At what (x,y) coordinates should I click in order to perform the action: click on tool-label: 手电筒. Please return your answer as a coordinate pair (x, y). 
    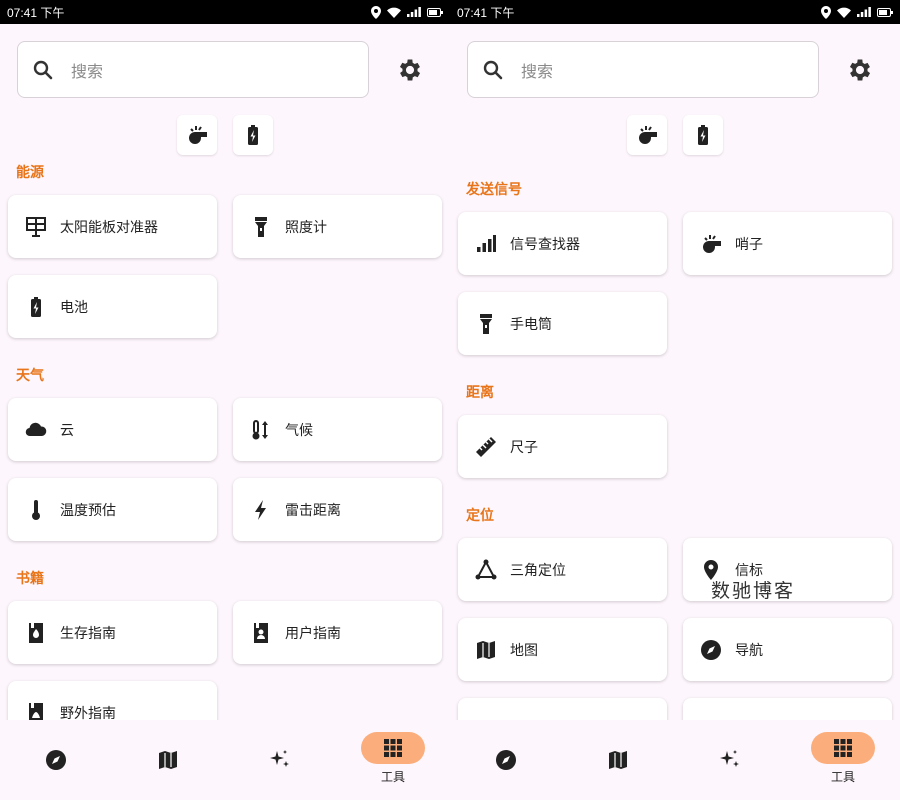
    Looking at the image, I should click on (531, 324).